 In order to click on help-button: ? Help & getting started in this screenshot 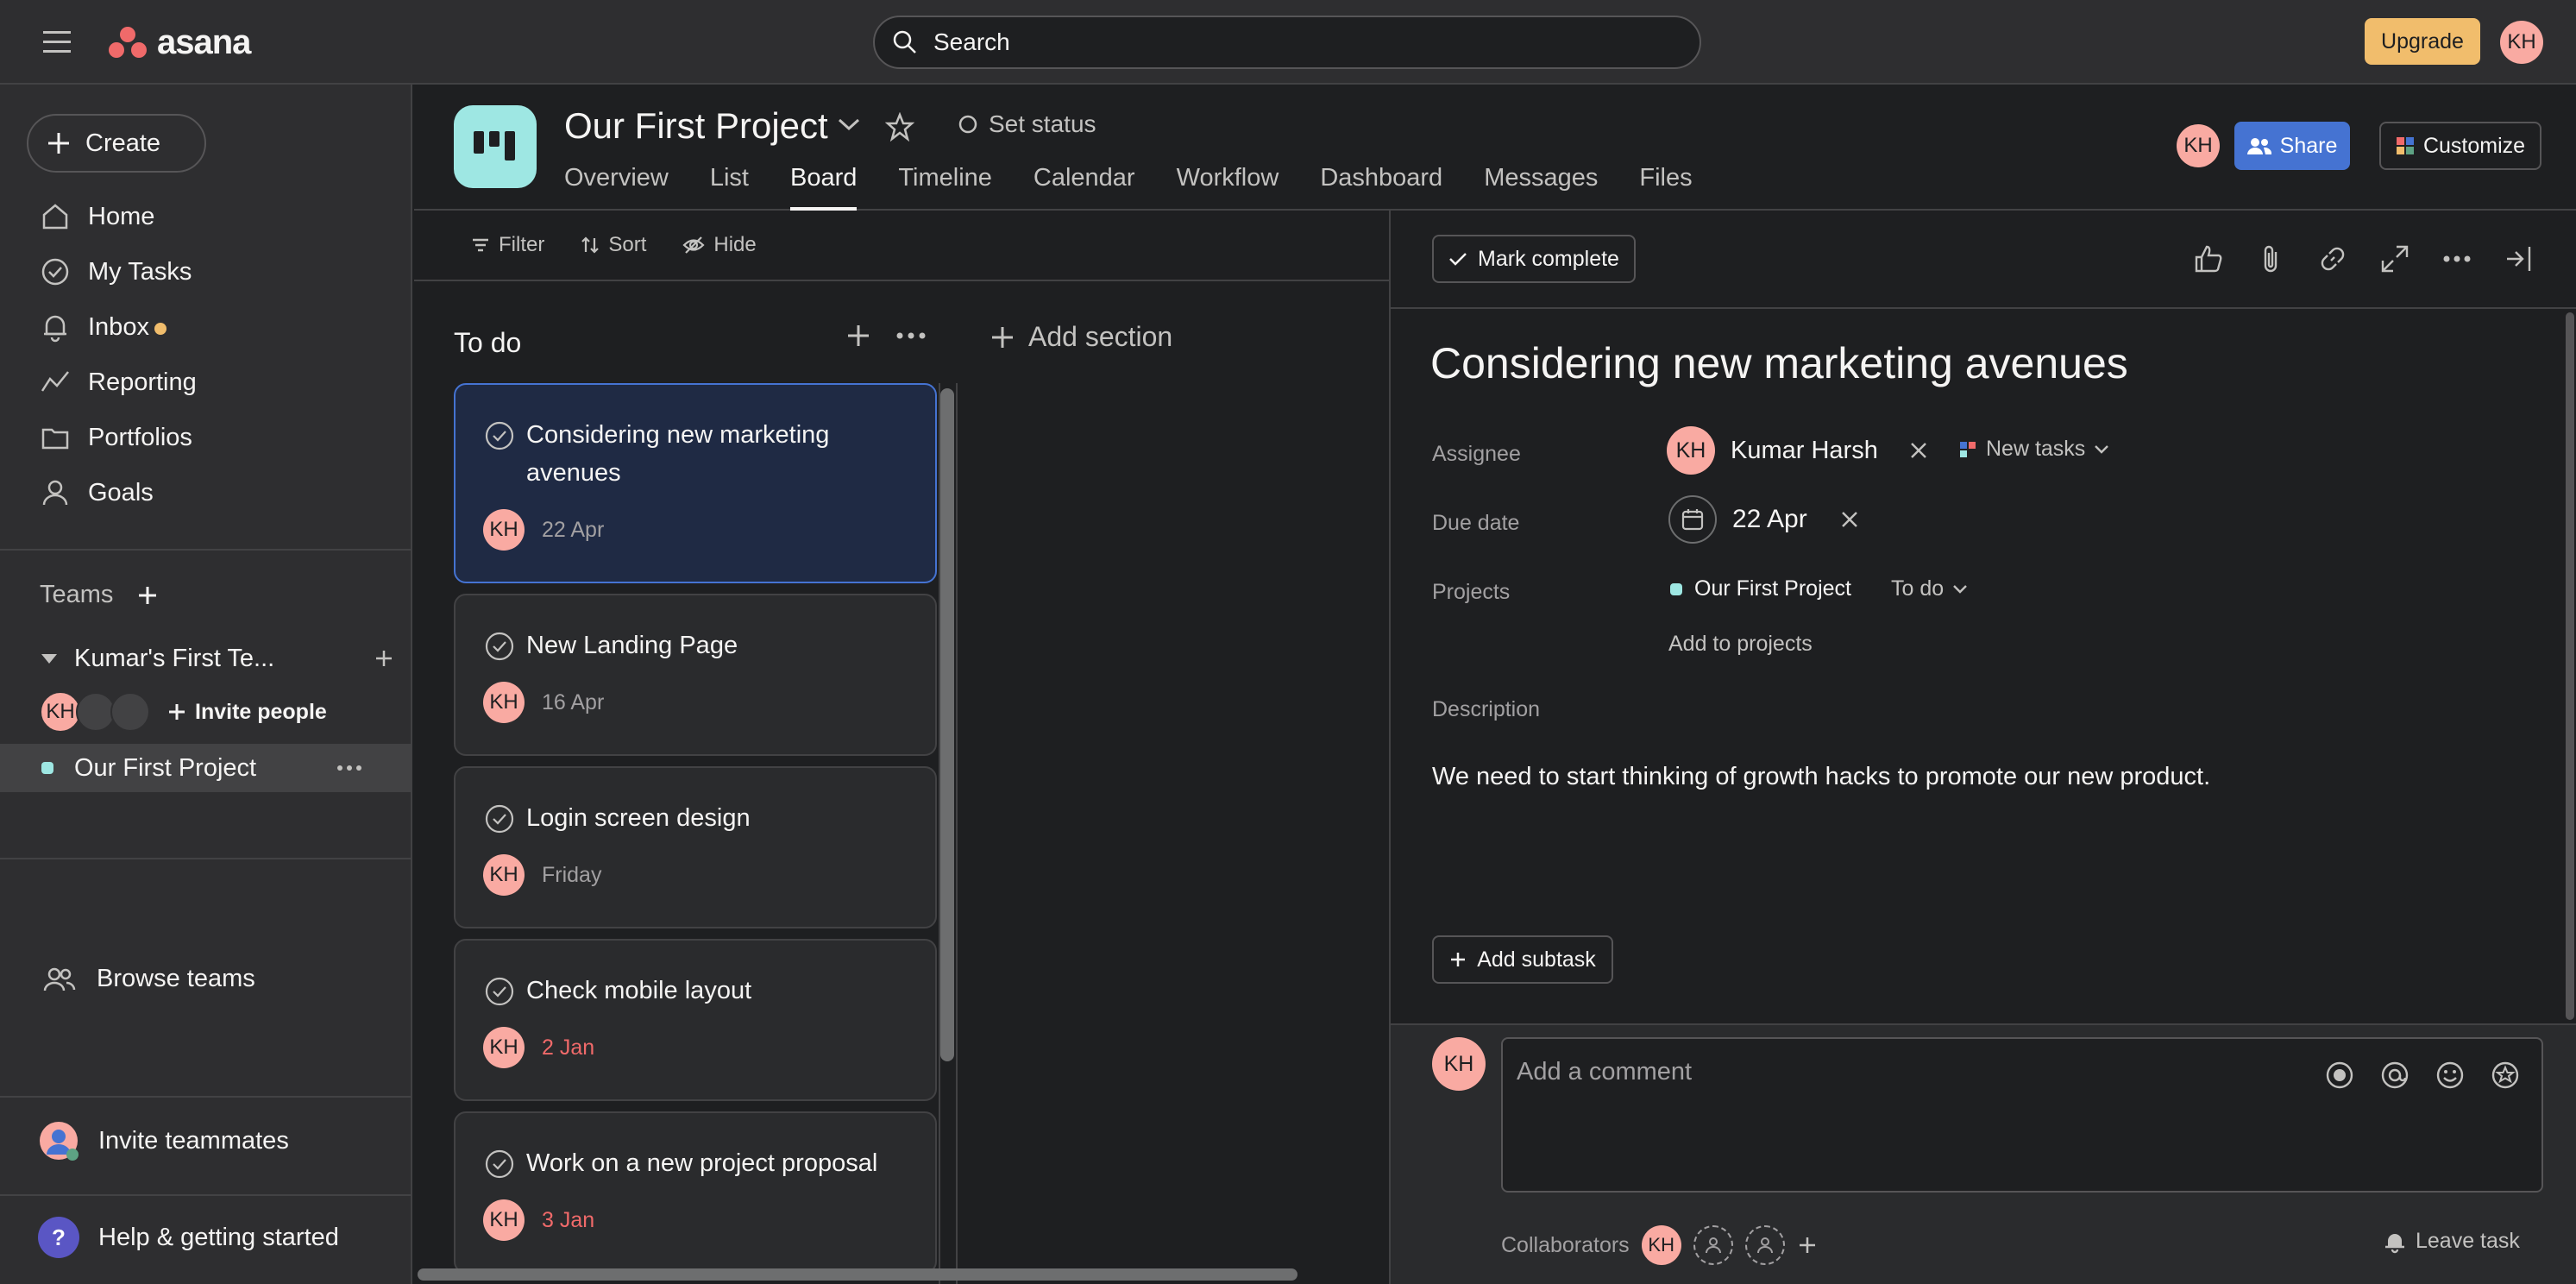, I will do `click(188, 1237)`.